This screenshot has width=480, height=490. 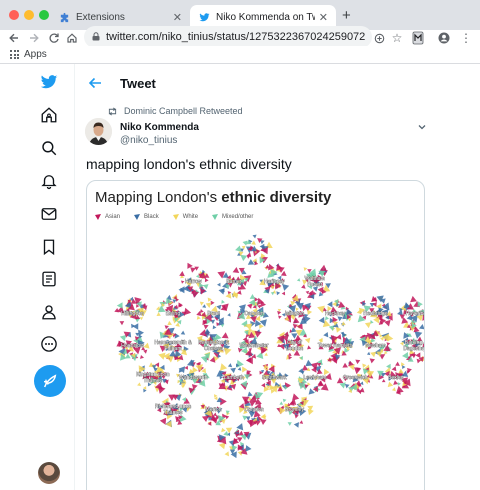 I want to click on bookmarks-bar: Apps, so click(x=240, y=55).